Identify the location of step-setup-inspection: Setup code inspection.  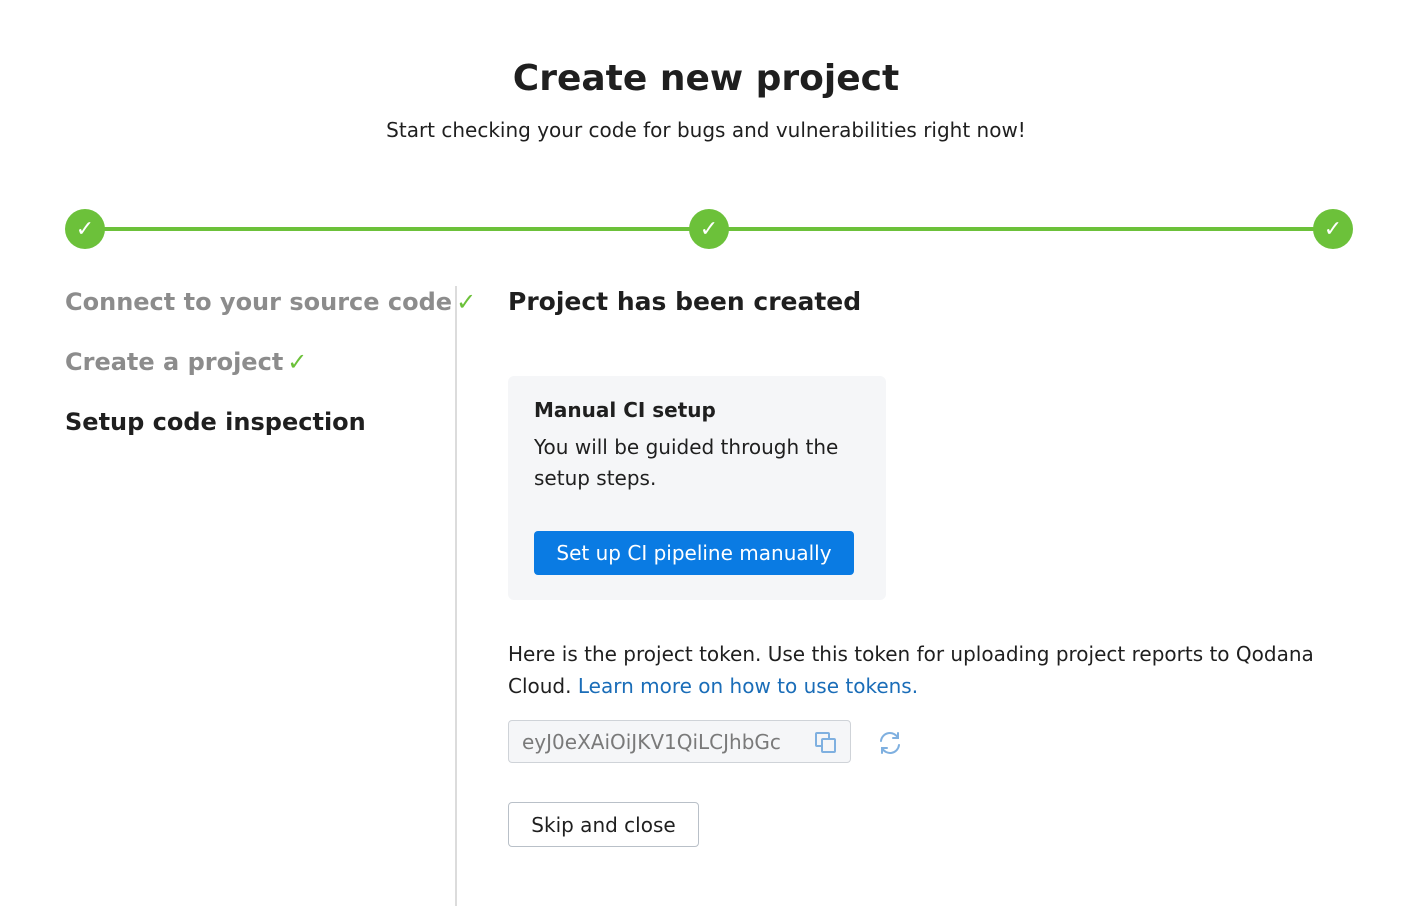
(255, 434).